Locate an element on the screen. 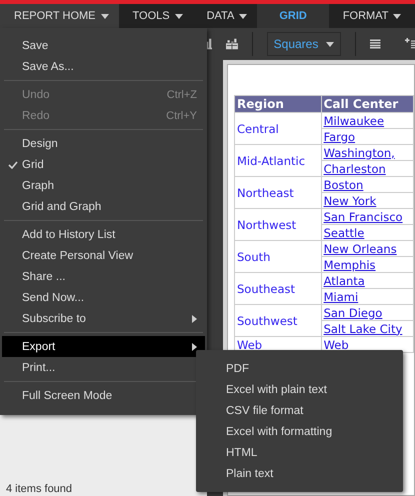  table-cell: Southwest is located at coordinates (278, 320).